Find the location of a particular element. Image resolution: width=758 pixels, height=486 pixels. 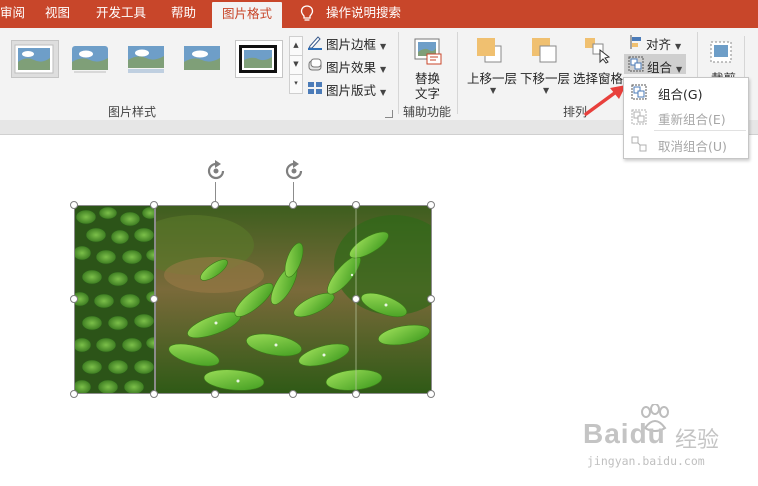

menu-item-group-label: 组合(G) is located at coordinates (680, 94).